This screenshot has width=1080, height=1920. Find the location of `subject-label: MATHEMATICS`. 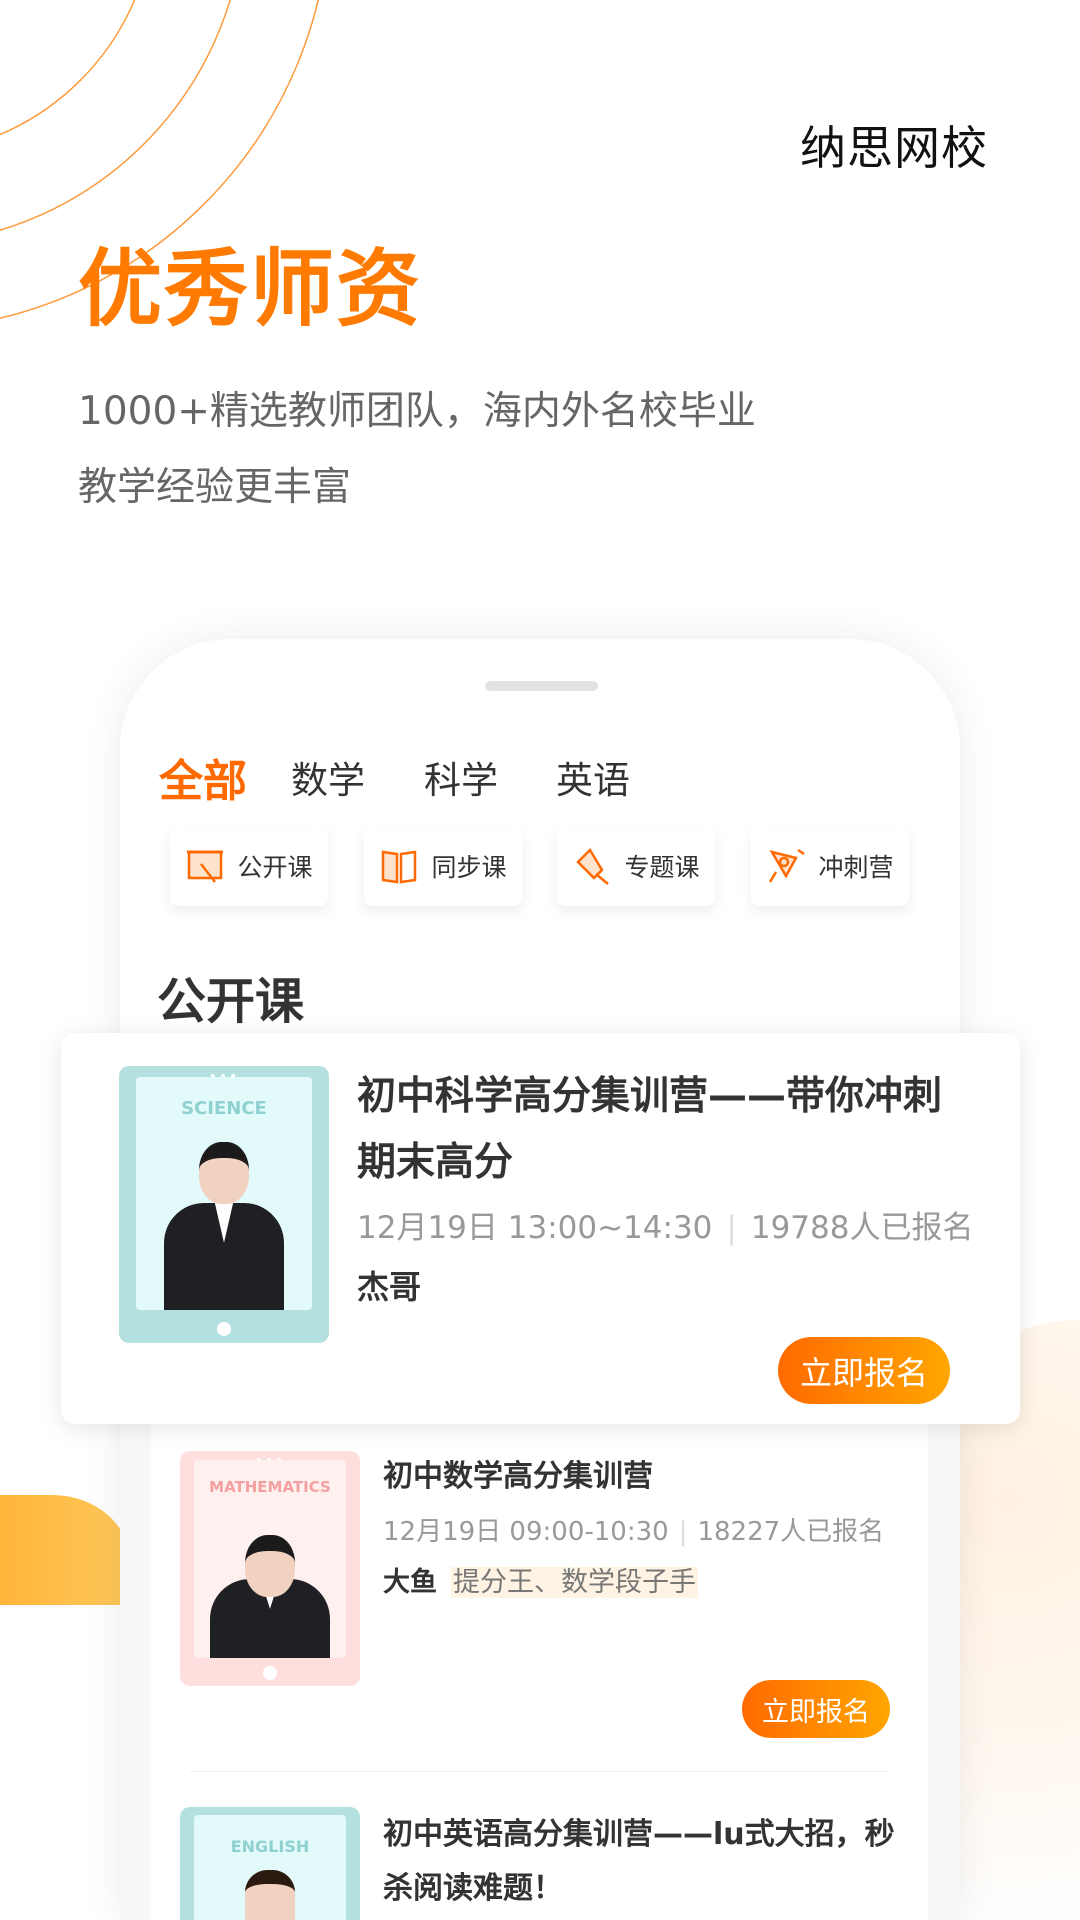

subject-label: MATHEMATICS is located at coordinates (270, 1487).